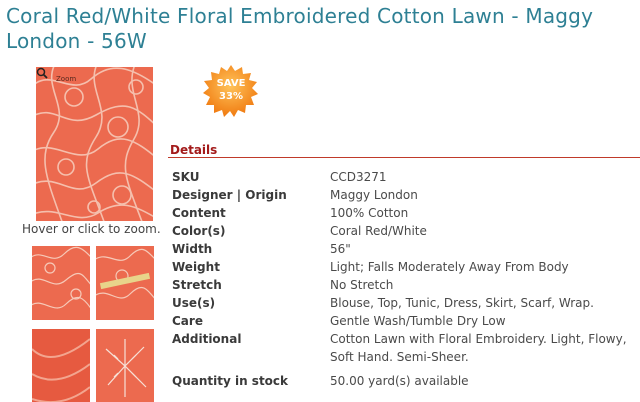  I want to click on spec-label: Content, so click(199, 213).